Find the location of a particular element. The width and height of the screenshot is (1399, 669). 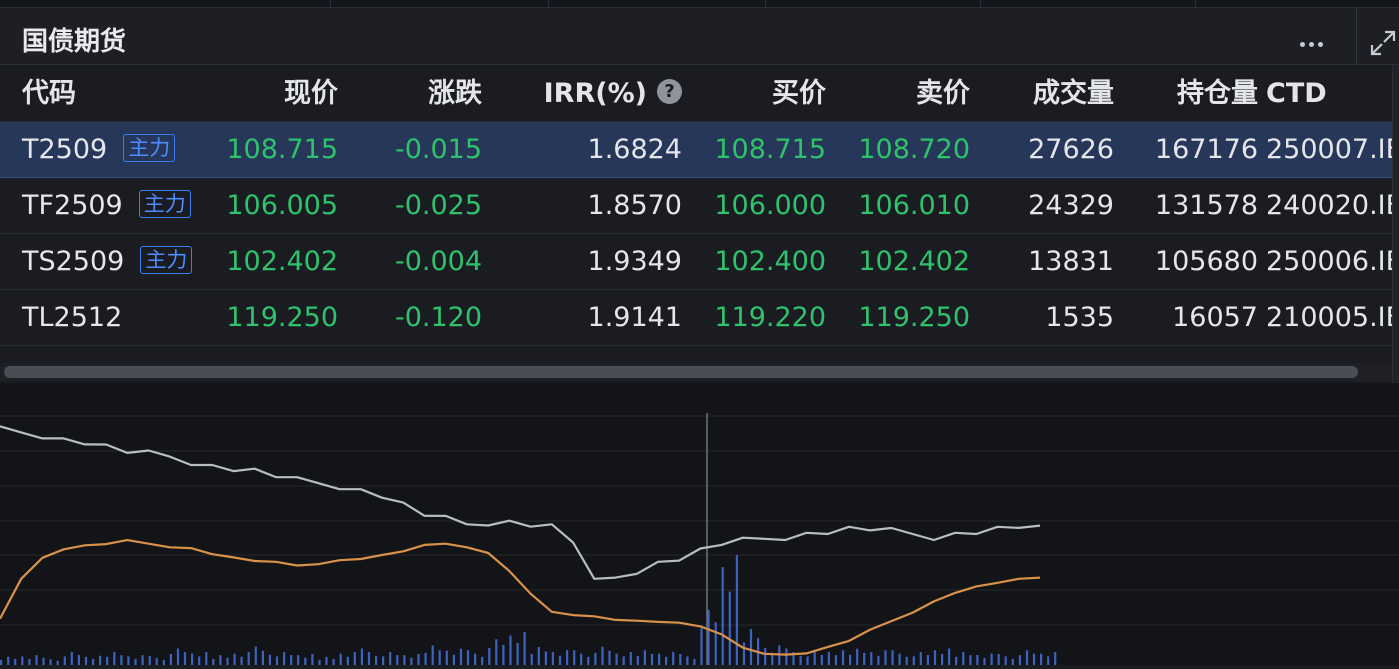

main-contract-badge: 主力 is located at coordinates (149, 147).